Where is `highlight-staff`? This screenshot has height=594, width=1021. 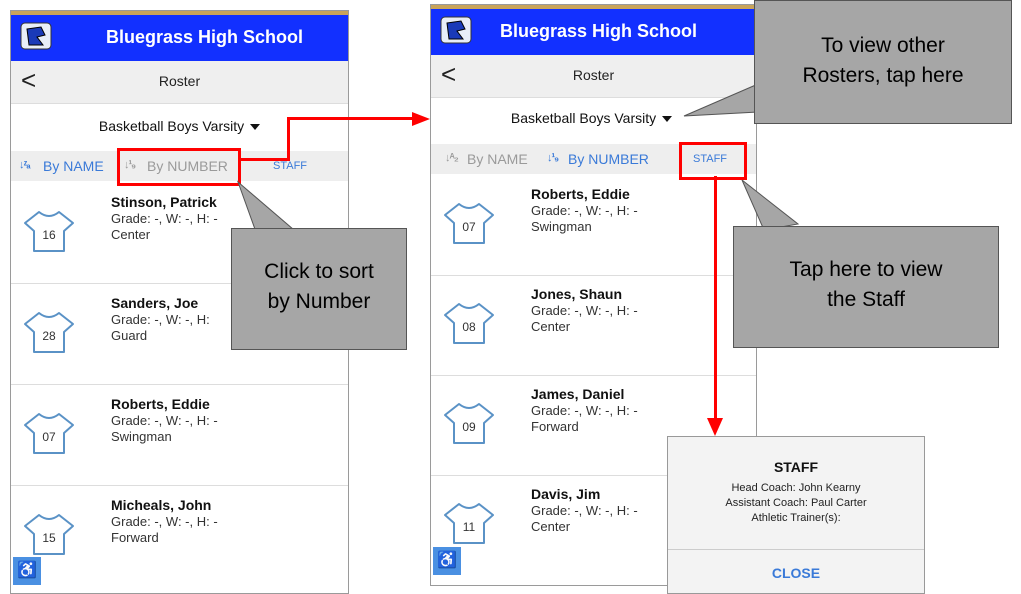
highlight-staff is located at coordinates (713, 161).